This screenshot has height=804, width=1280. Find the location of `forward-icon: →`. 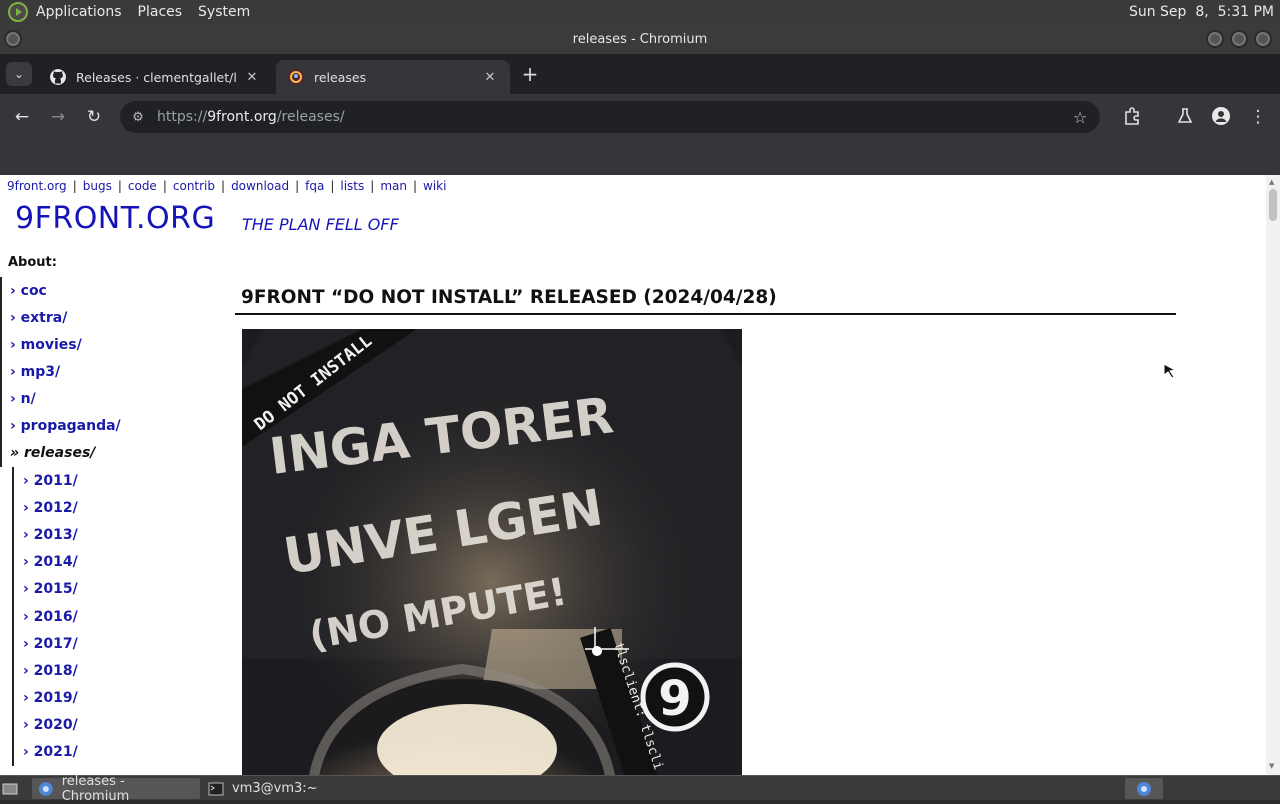

forward-icon: → is located at coordinates (58, 117).